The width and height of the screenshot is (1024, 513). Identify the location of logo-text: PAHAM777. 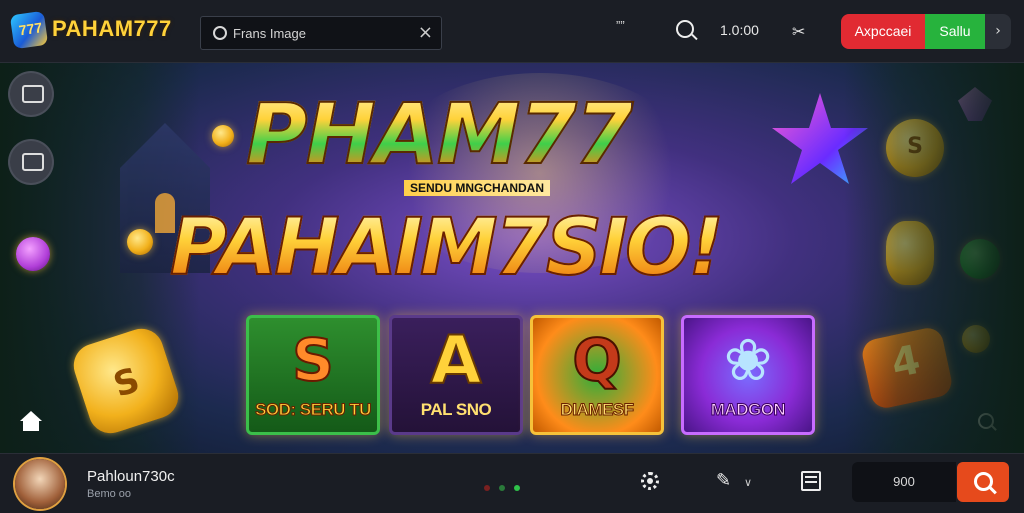
(112, 29).